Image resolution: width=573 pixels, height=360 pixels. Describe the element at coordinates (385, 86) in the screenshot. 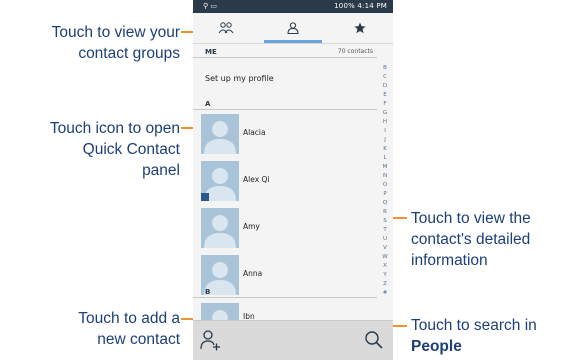

I see `alpha-index-letter: D` at that location.